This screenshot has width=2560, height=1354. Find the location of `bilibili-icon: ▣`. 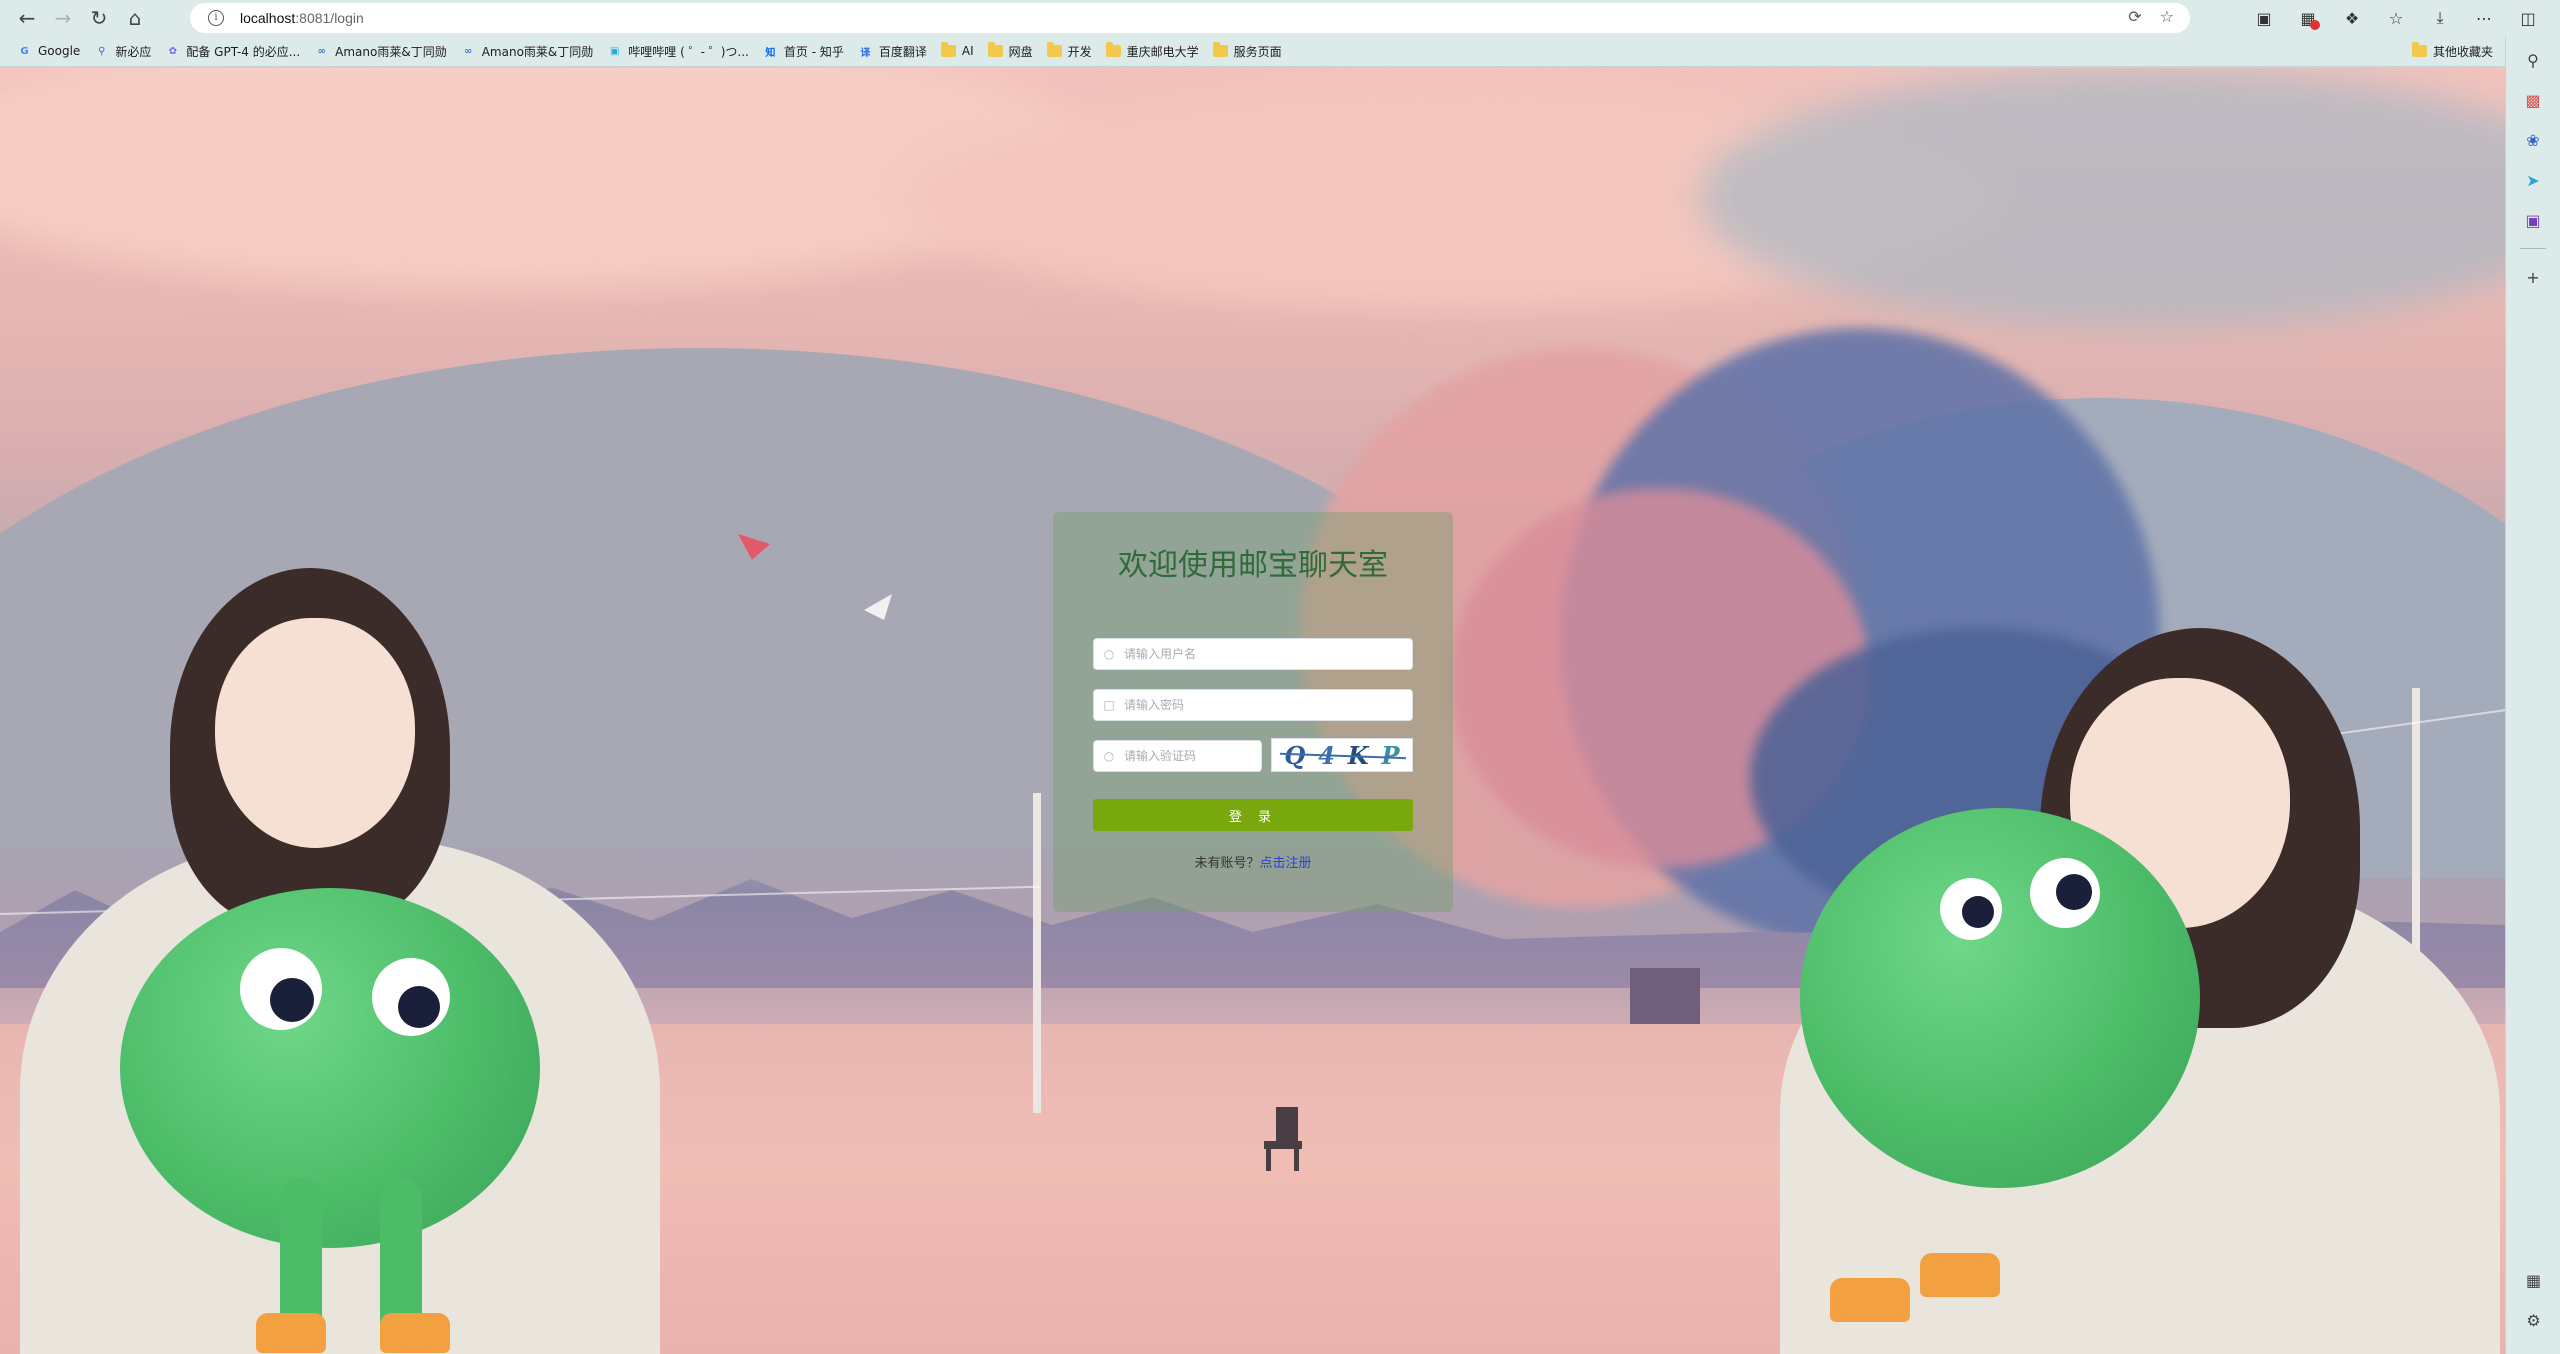

bilibili-icon: ▣ is located at coordinates (615, 51).